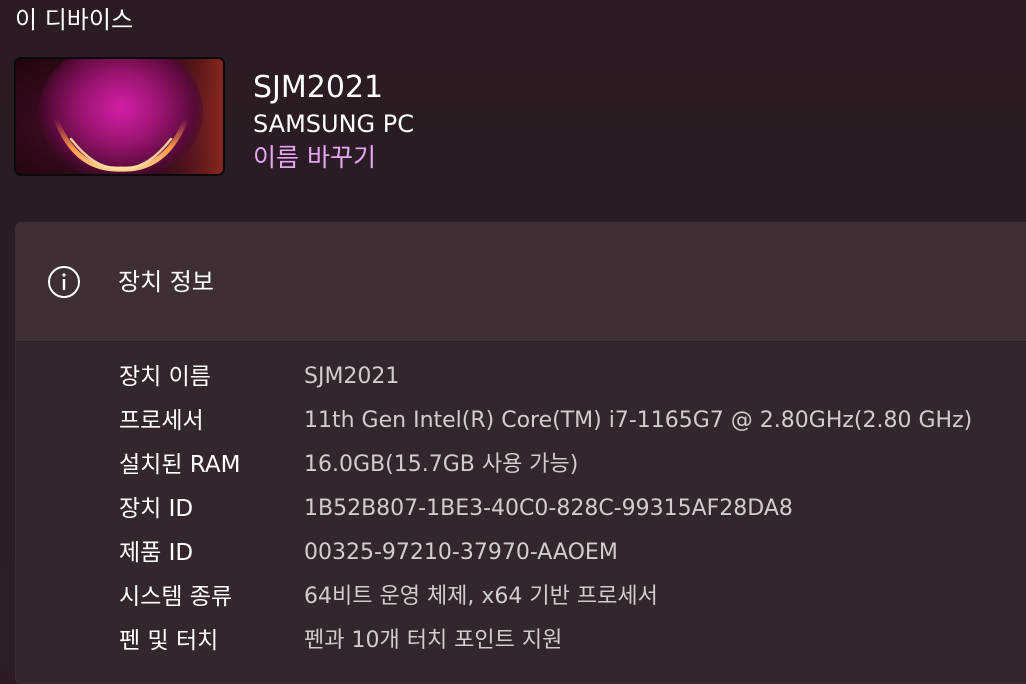  What do you see at coordinates (441, 464) in the screenshot?
I see `spec-value: 16.0GB(15.7GB 사용 가능)` at bounding box center [441, 464].